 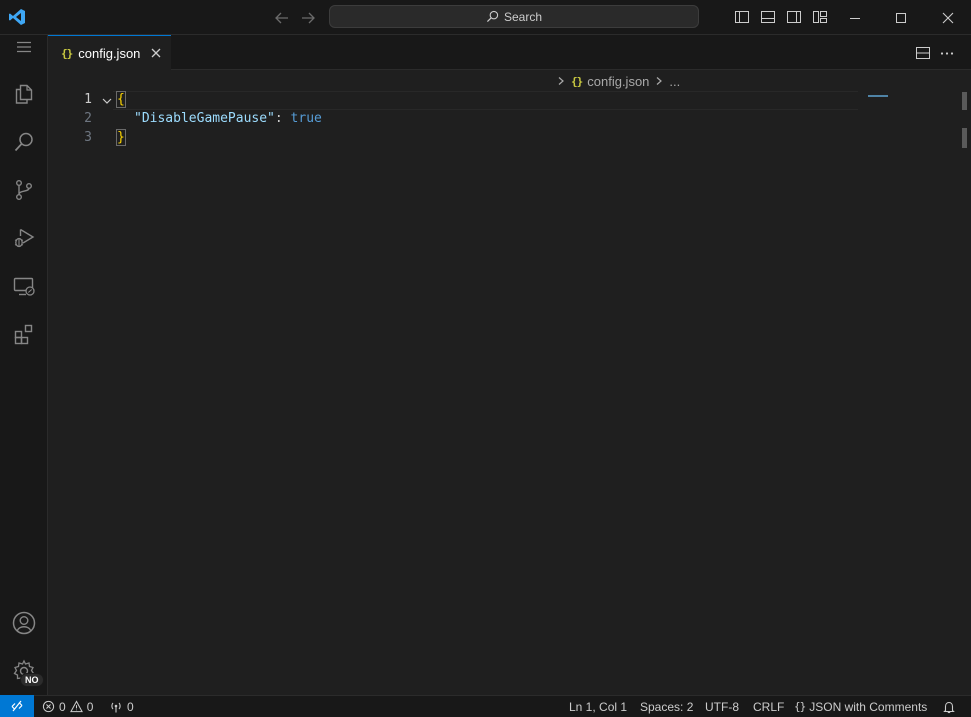 I want to click on source-control-icon, so click(x=24, y=190).